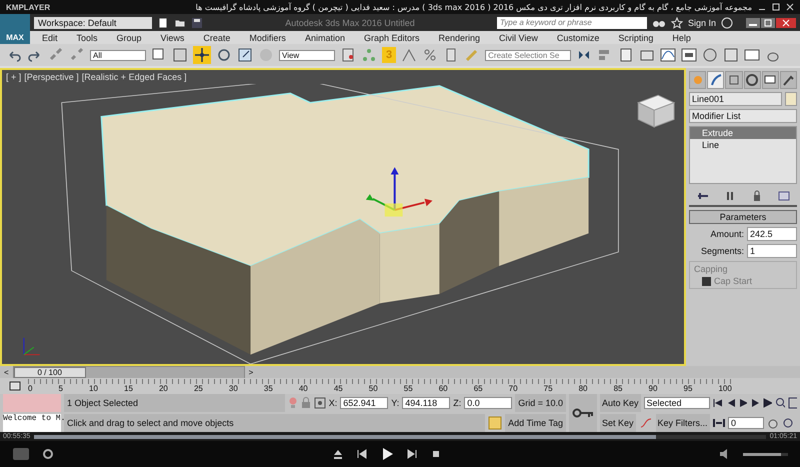 This screenshot has height=467, width=800. What do you see at coordinates (14, 77) in the screenshot?
I see `viewport-label: [ + ]` at bounding box center [14, 77].